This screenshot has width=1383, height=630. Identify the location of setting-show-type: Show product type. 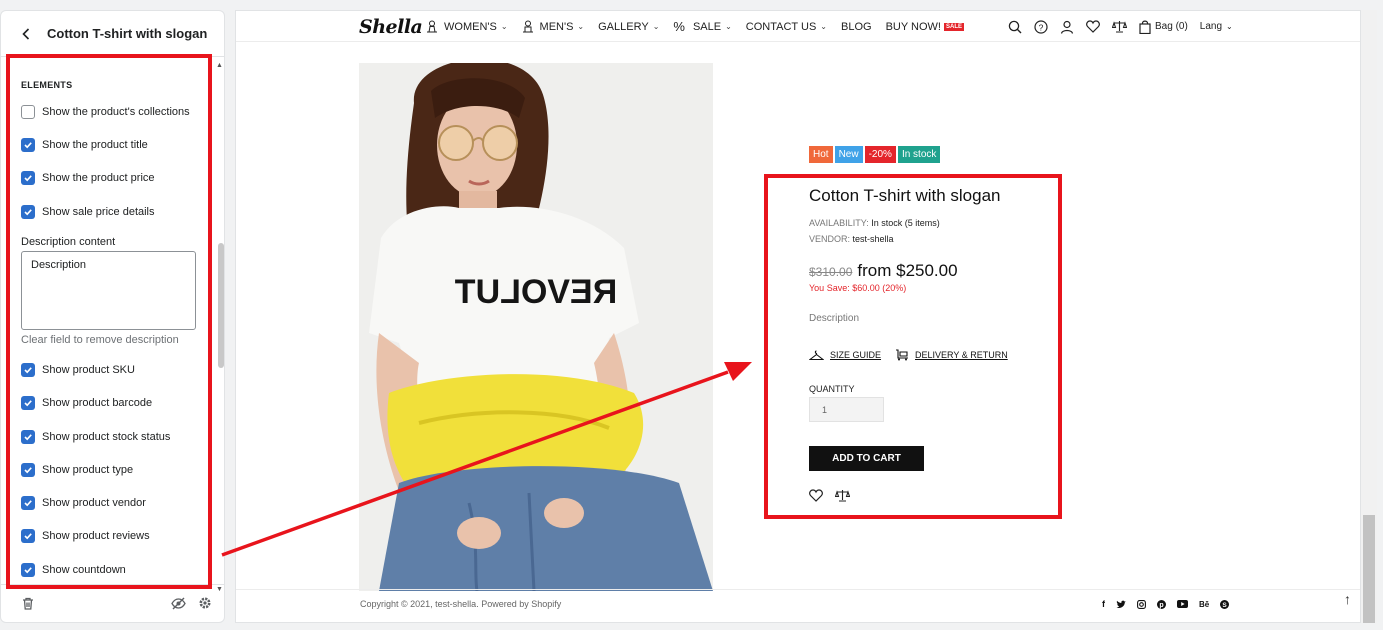
(77, 470).